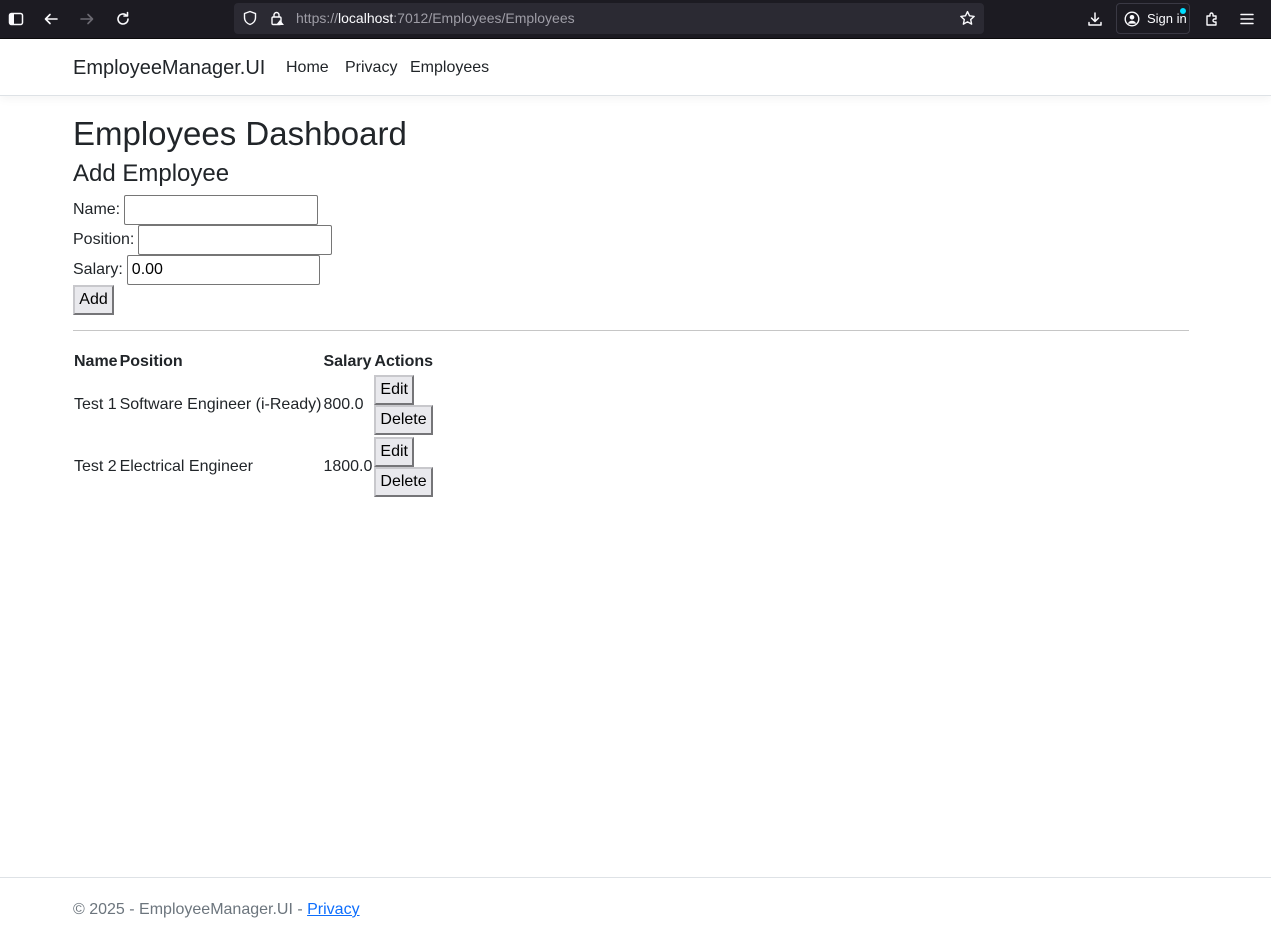 This screenshot has width=1271, height=941. What do you see at coordinates (1153, 18) in the screenshot?
I see `sign-in-button: Sign in` at bounding box center [1153, 18].